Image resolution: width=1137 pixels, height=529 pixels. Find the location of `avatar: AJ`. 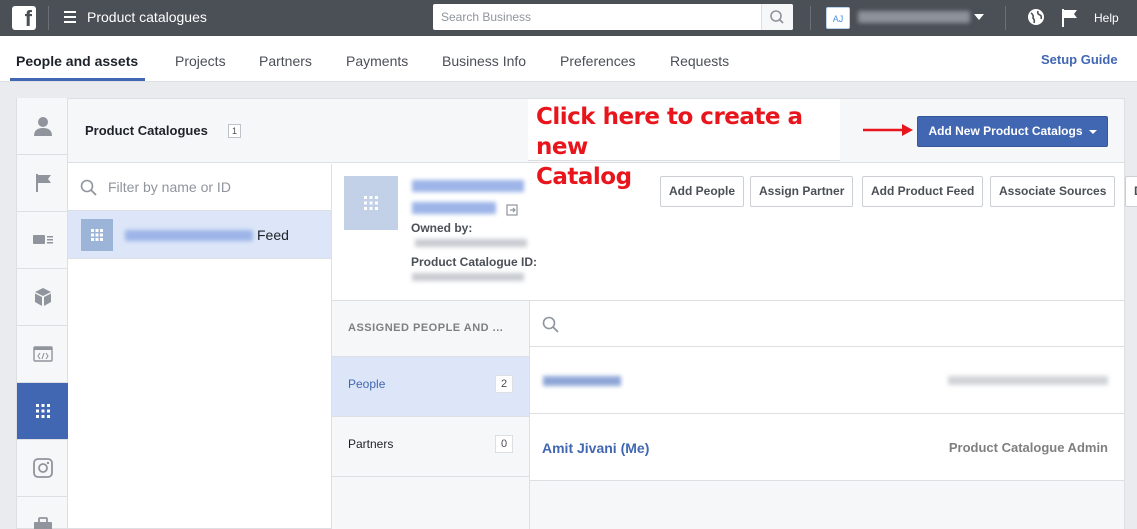

avatar: AJ is located at coordinates (838, 18).